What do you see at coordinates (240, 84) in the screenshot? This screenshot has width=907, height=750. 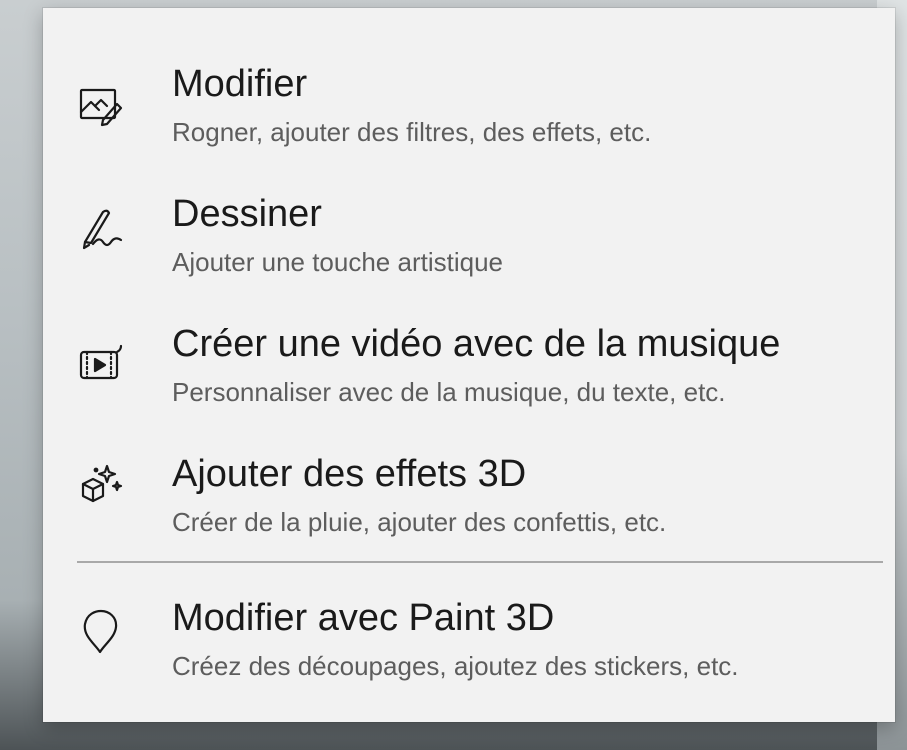 I see `menu-item-title: Modifier` at bounding box center [240, 84].